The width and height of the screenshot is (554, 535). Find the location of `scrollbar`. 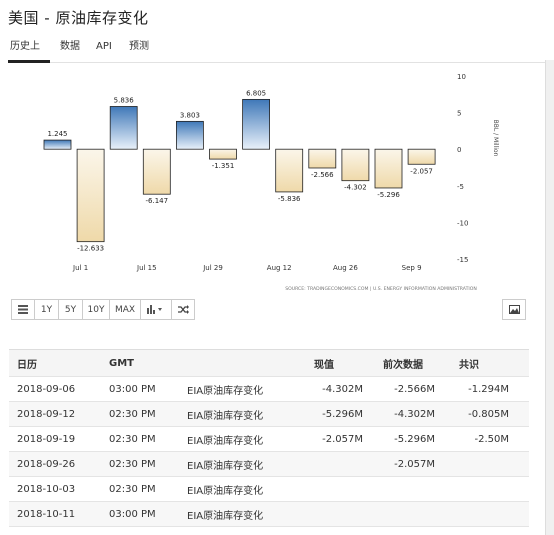

scrollbar is located at coordinates (549, 297).